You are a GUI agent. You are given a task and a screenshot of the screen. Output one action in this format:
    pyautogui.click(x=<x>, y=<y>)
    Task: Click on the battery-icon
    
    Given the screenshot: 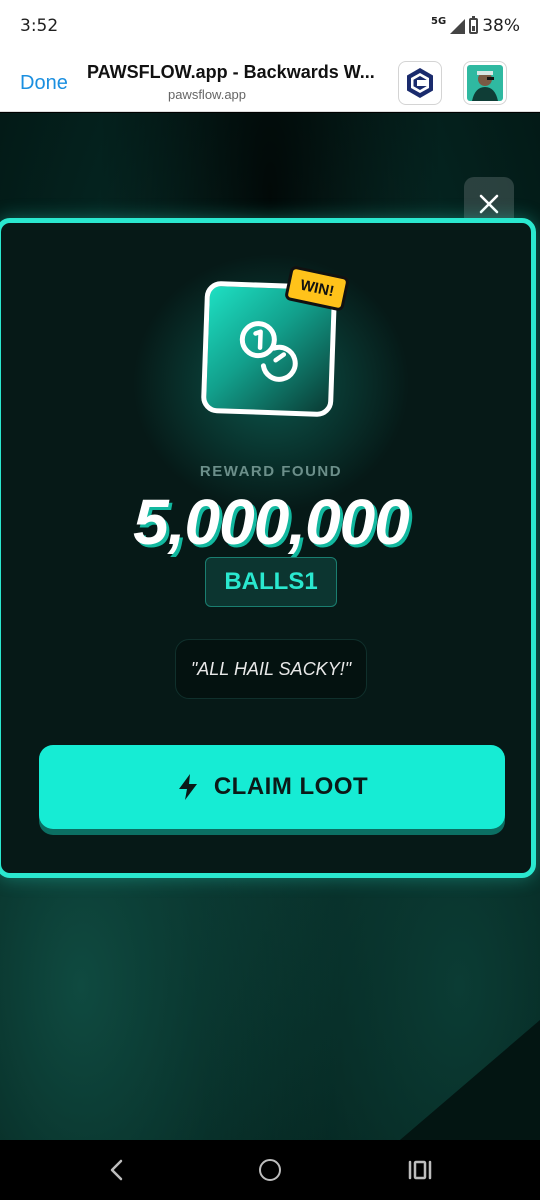 What is the action you would take?
    pyautogui.click(x=474, y=25)
    